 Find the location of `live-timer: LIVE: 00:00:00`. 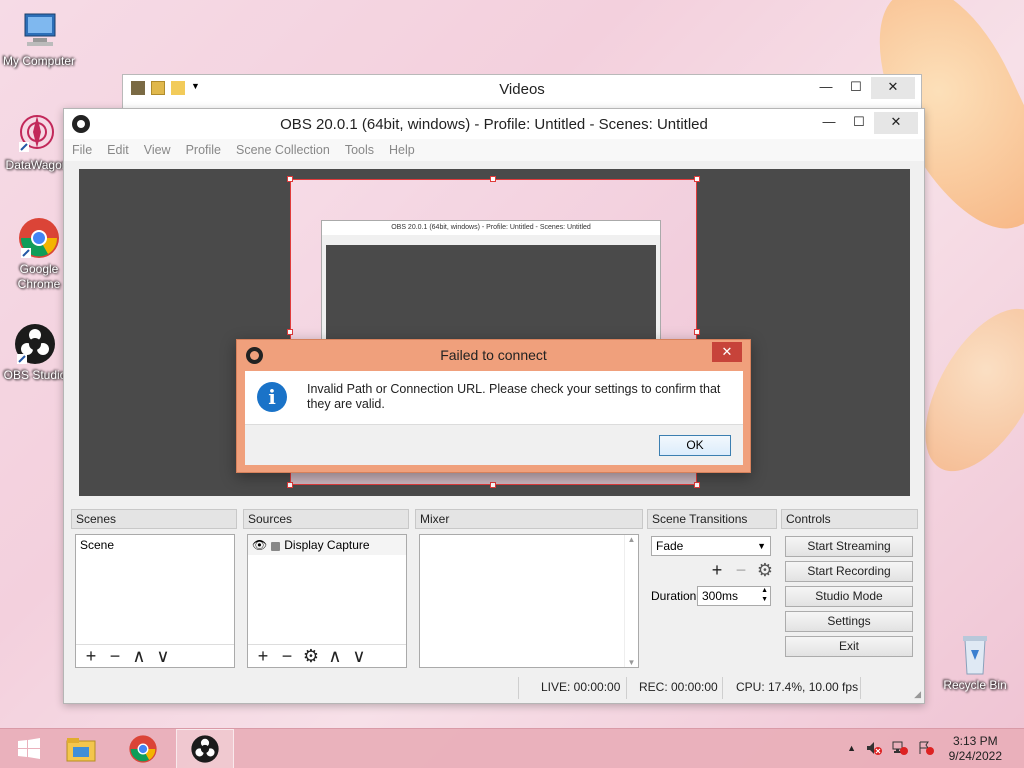

live-timer: LIVE: 00:00:00 is located at coordinates (581, 687).